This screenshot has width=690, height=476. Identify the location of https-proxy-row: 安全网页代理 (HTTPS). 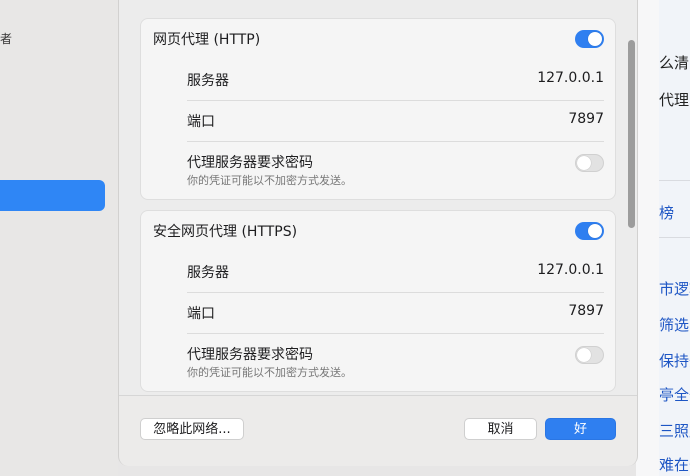
(378, 231).